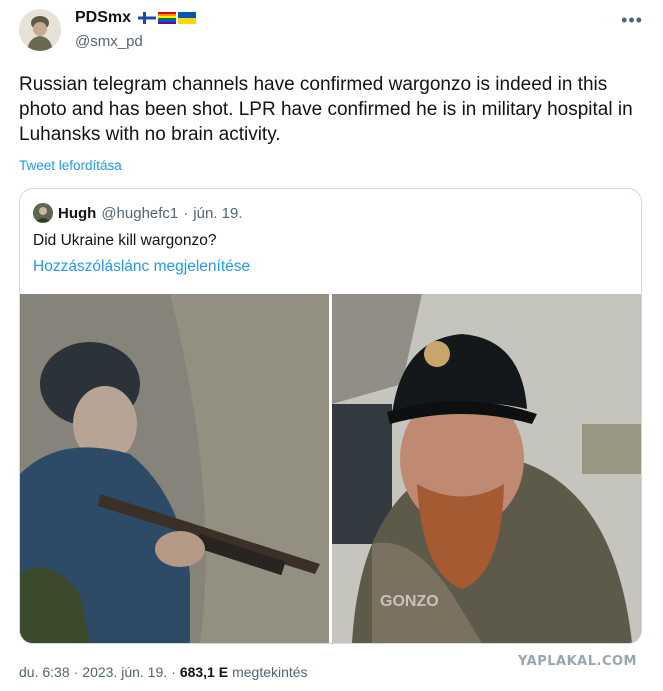 The image size is (663, 691). Describe the element at coordinates (103, 18) in the screenshot. I see `author-name: PDSmx` at that location.